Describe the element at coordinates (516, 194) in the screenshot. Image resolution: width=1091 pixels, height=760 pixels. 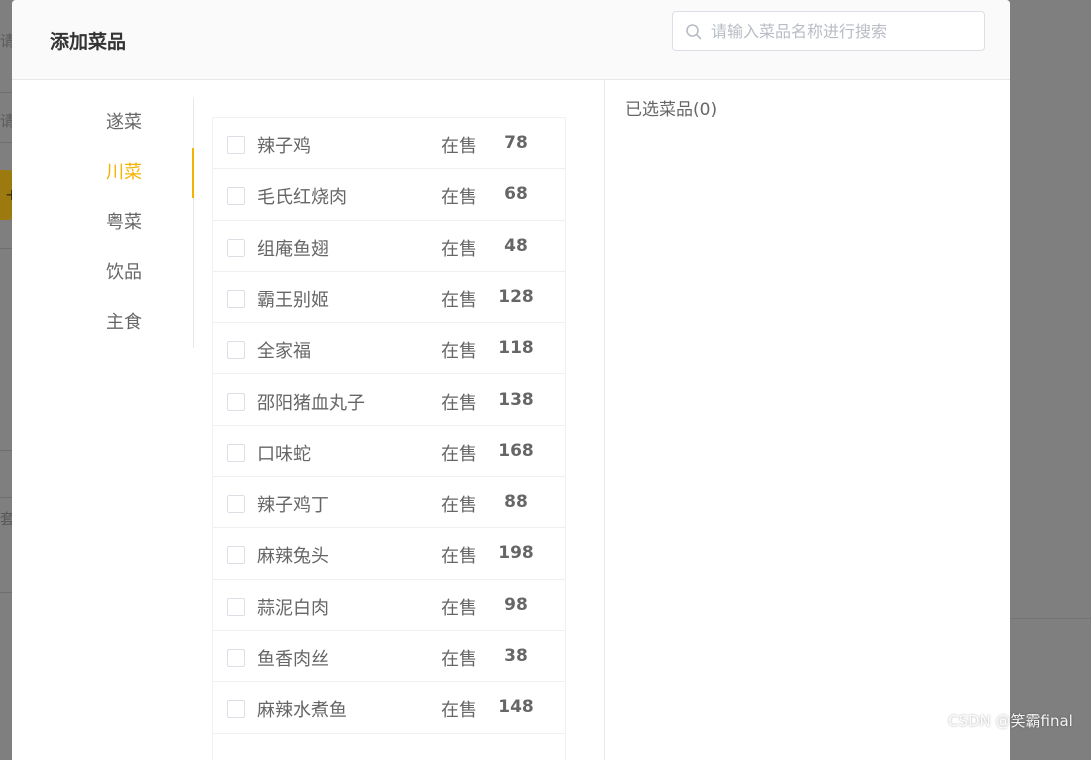
I see `dish-price: 68` at that location.